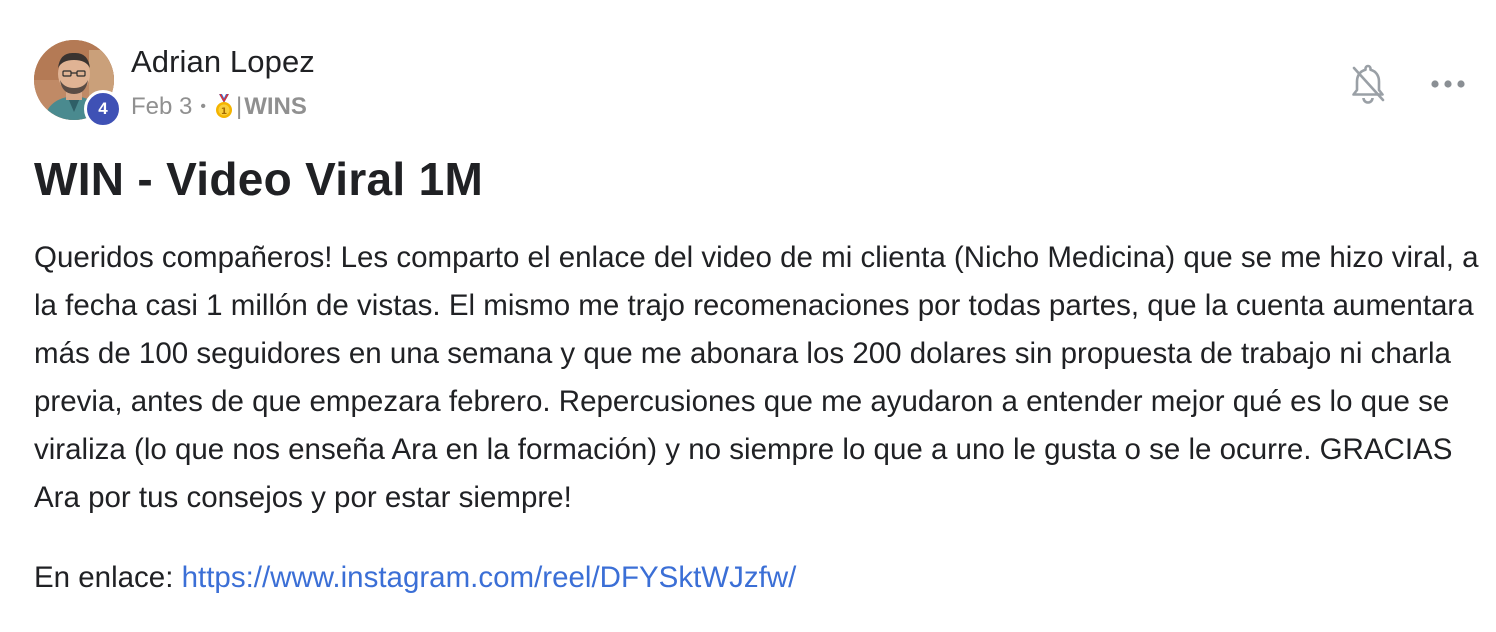 The image size is (1496, 632). What do you see at coordinates (239, 106) in the screenshot?
I see `category-prefix: |` at bounding box center [239, 106].